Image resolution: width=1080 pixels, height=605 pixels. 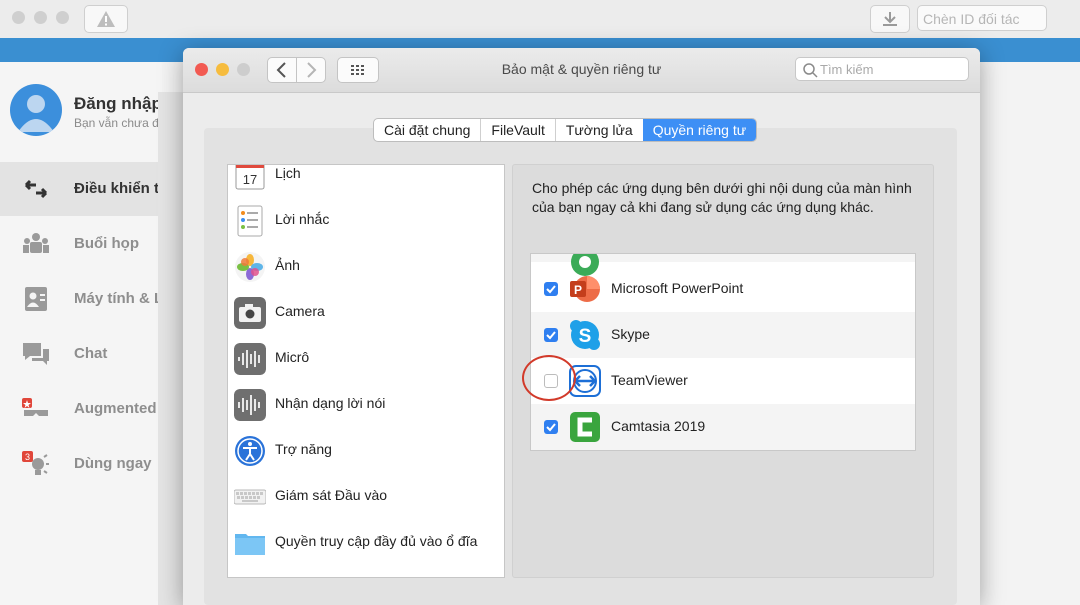 I want to click on calendar-day: 17, so click(x=250, y=179).